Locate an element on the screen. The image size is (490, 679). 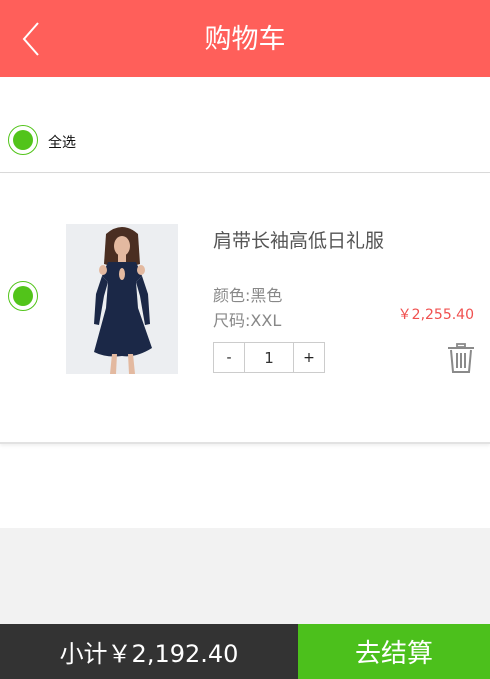
checkout-button: 去结算 is located at coordinates (394, 651).